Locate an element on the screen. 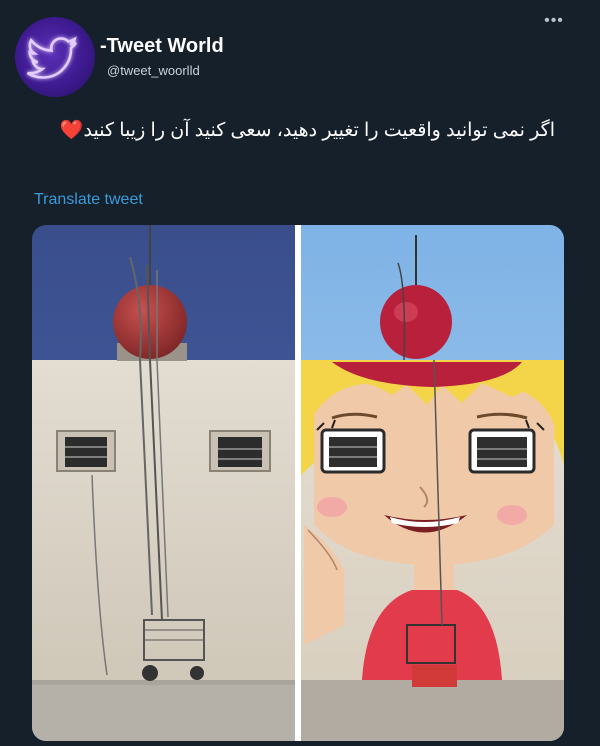 The width and height of the screenshot is (600, 746). display-name: -Tweet World is located at coordinates (162, 46).